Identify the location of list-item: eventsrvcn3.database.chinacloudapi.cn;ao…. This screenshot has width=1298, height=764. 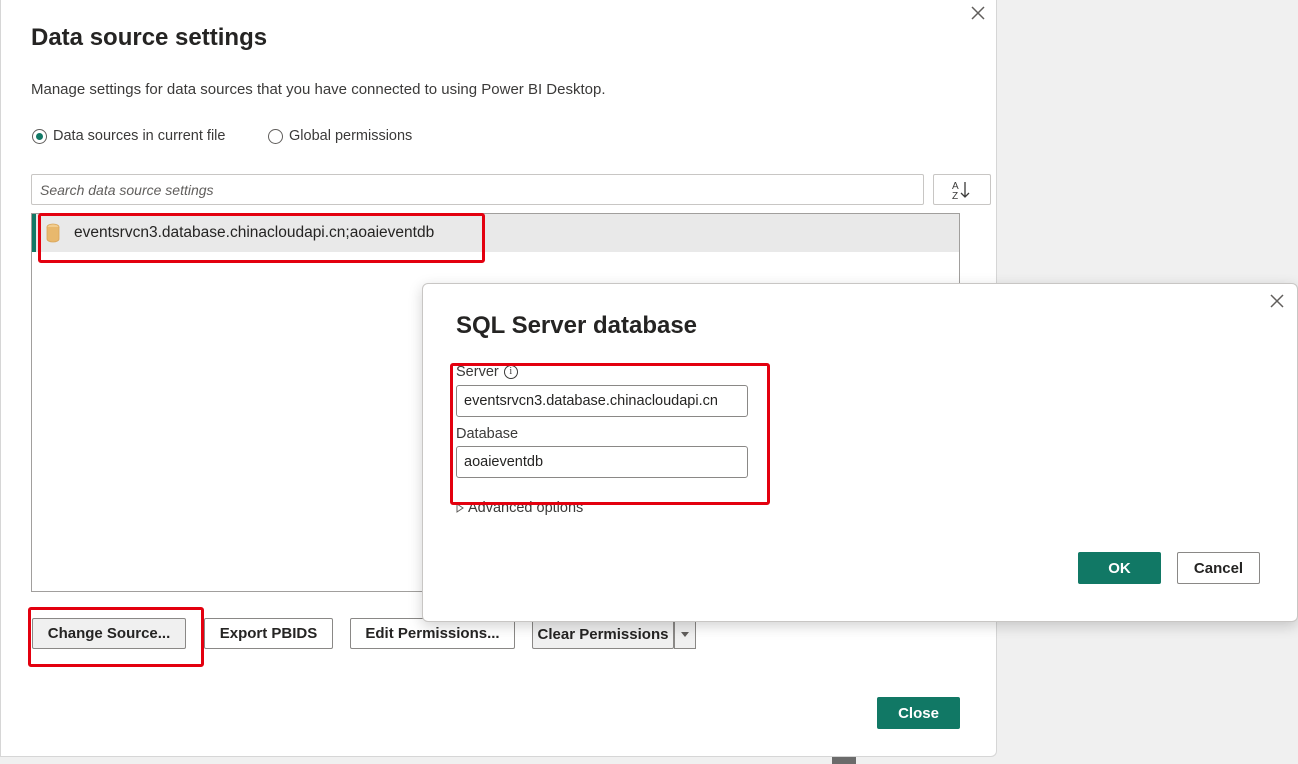
(495, 233).